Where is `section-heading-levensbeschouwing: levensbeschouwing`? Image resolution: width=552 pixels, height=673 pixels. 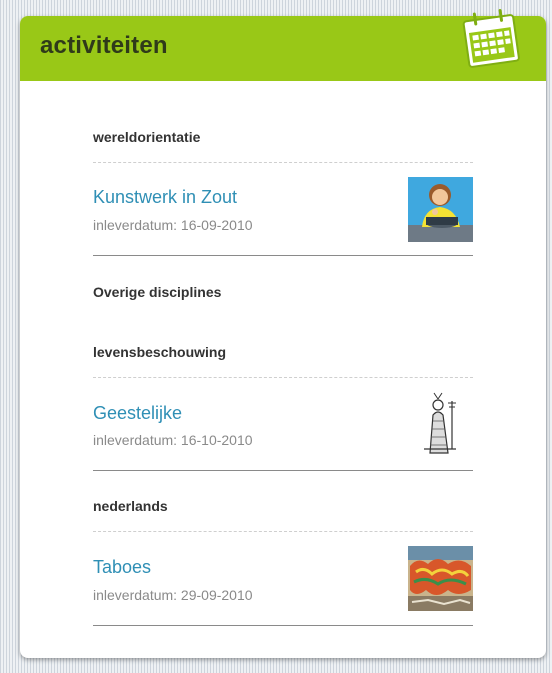
section-heading-levensbeschouwing: levensbeschouwing is located at coordinates (160, 352).